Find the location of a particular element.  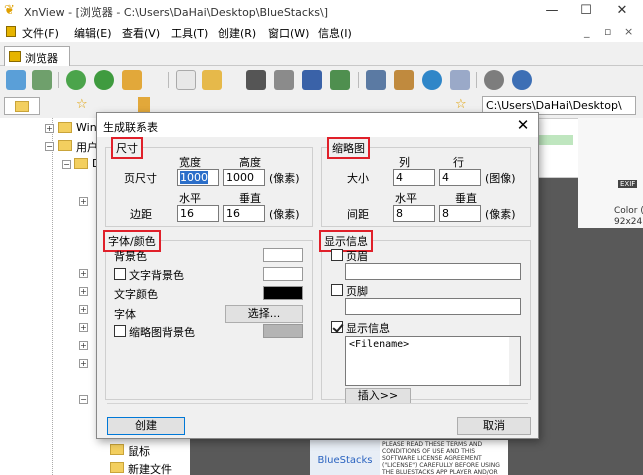

menu-info: 信息(I) is located at coordinates (335, 33).